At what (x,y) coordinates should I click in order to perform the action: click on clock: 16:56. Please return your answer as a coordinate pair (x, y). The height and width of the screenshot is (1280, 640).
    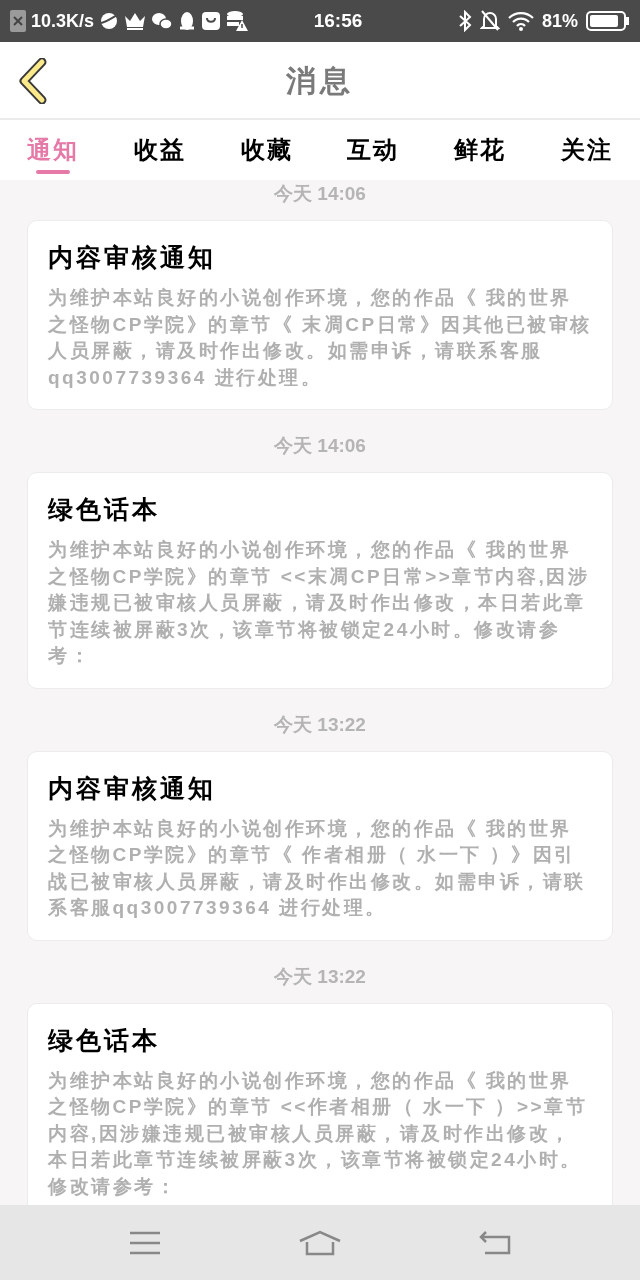
    Looking at the image, I should click on (338, 20).